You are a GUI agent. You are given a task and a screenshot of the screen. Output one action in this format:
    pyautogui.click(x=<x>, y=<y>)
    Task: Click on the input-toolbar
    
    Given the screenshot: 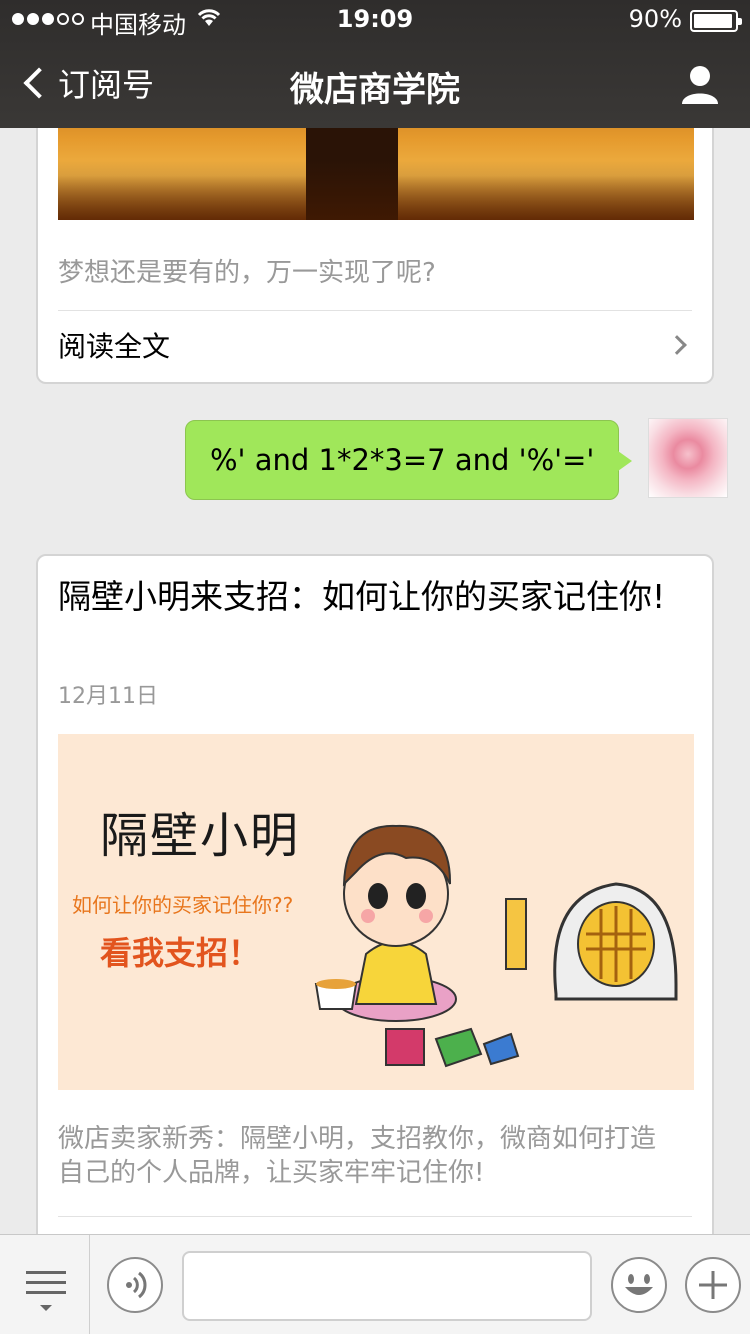 What is the action you would take?
    pyautogui.click(x=375, y=1284)
    